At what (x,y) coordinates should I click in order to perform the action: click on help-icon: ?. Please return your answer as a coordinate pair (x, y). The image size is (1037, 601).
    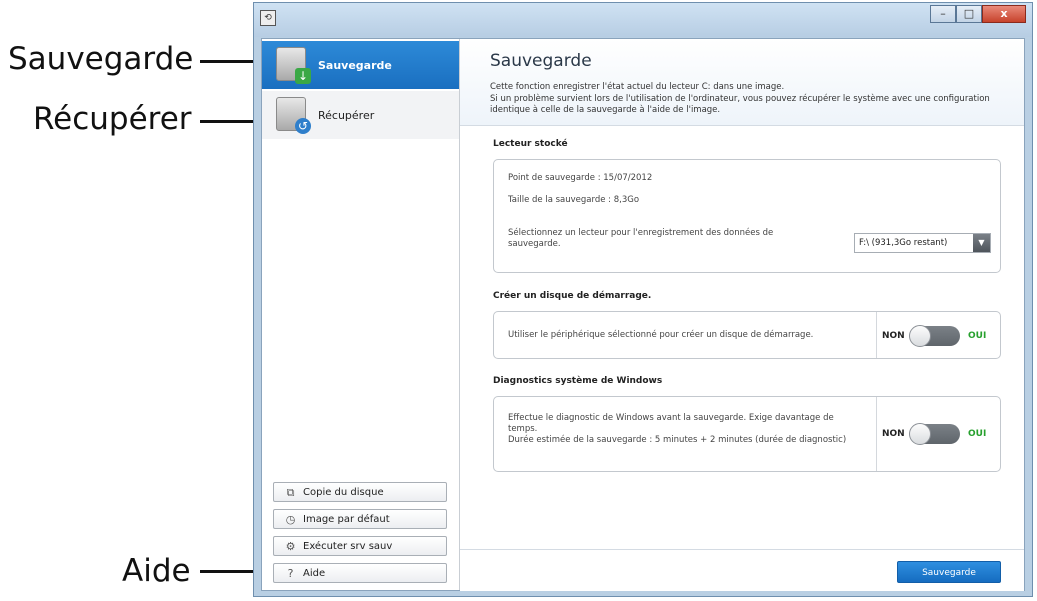
    Looking at the image, I should click on (290, 573).